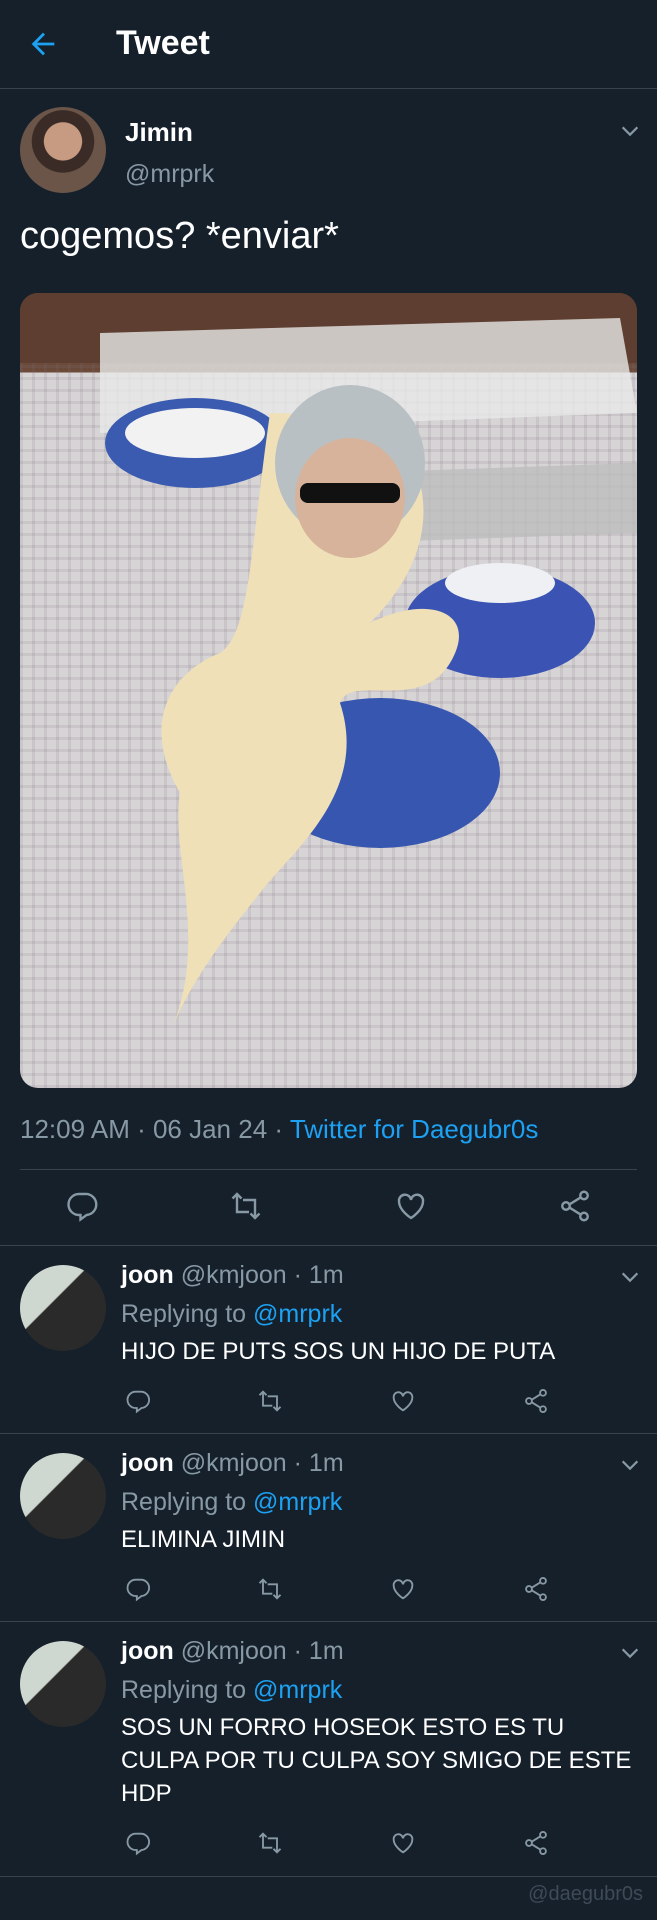 Image resolution: width=657 pixels, height=1920 pixels. I want to click on author-avatar, so click(63, 150).